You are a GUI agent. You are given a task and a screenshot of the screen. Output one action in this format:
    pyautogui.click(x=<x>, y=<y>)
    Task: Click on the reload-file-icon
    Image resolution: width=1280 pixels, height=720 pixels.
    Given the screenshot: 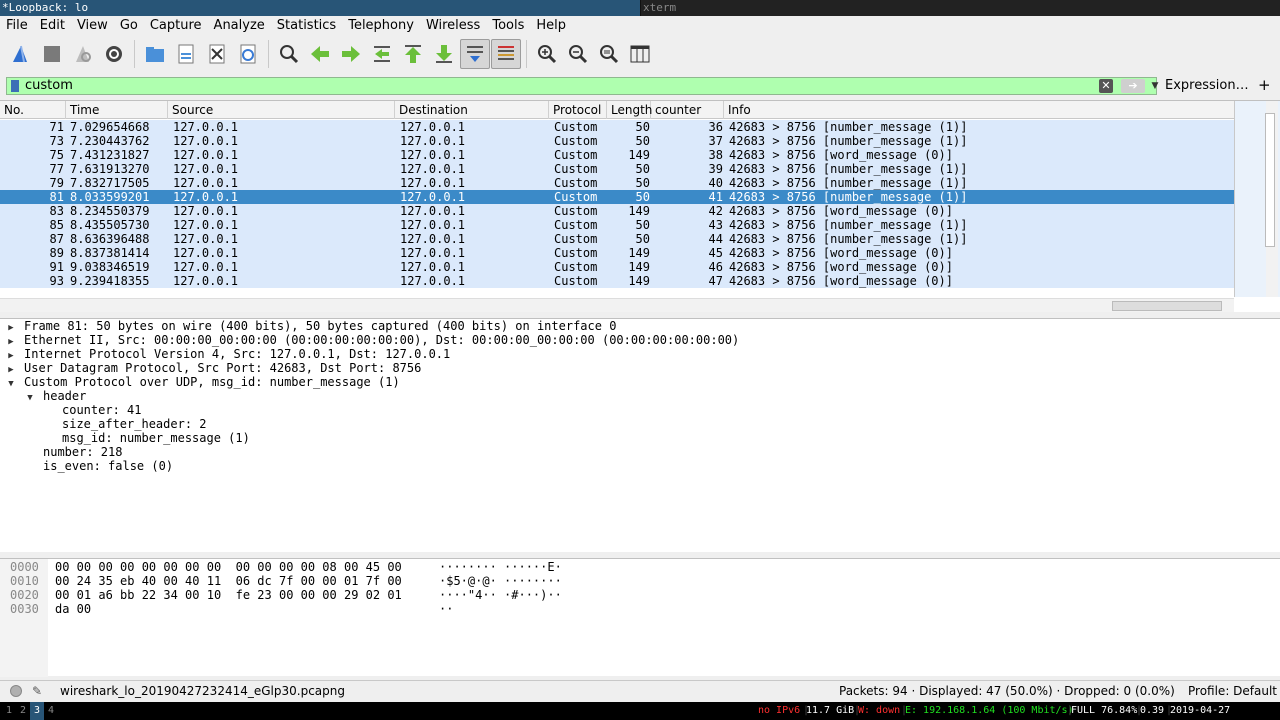 What is the action you would take?
    pyautogui.click(x=248, y=54)
    